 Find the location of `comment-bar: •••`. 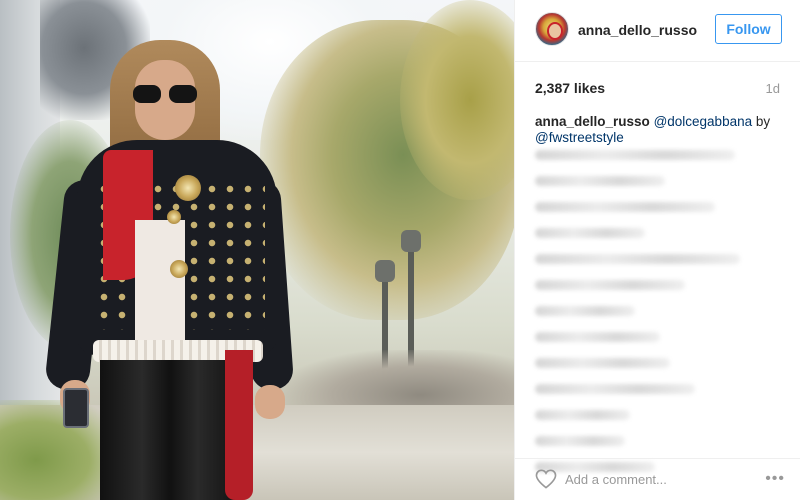

comment-bar: ••• is located at coordinates (657, 479).